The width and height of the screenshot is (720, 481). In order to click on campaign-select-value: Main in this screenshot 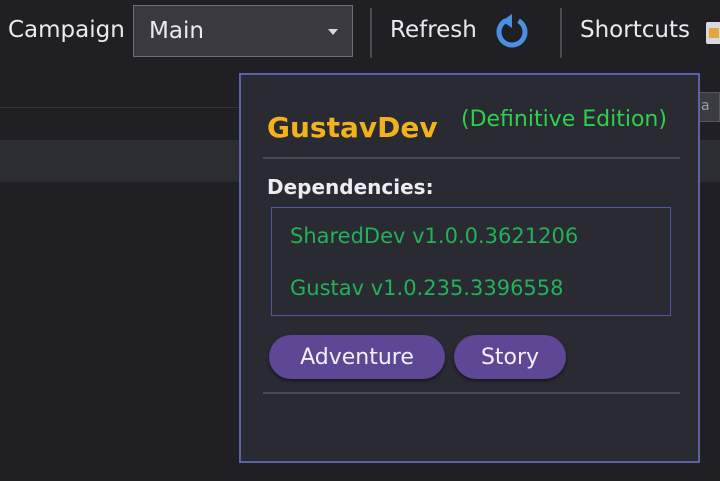, I will do `click(176, 31)`.